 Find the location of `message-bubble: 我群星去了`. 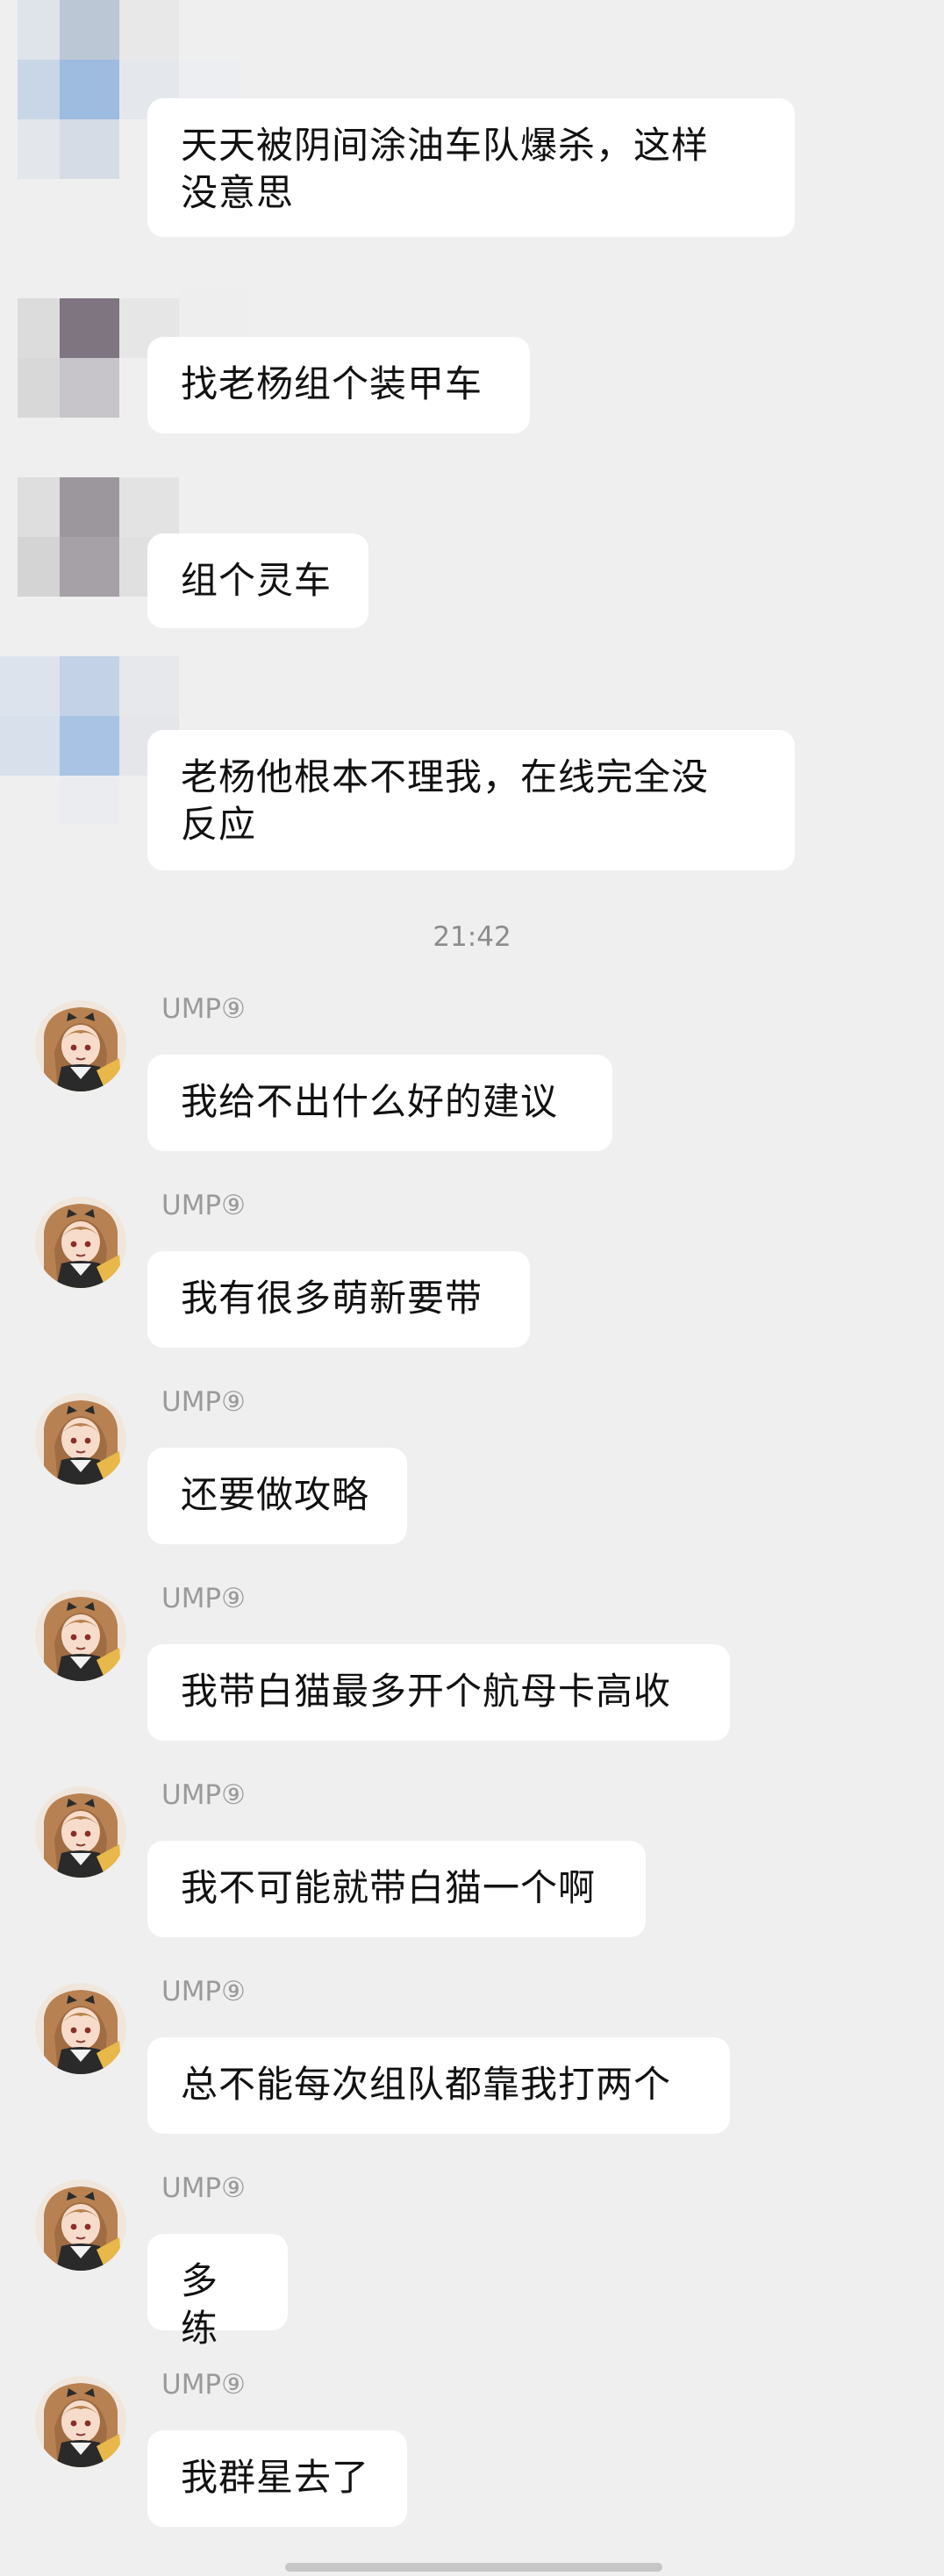

message-bubble: 我群星去了 is located at coordinates (277, 2478).